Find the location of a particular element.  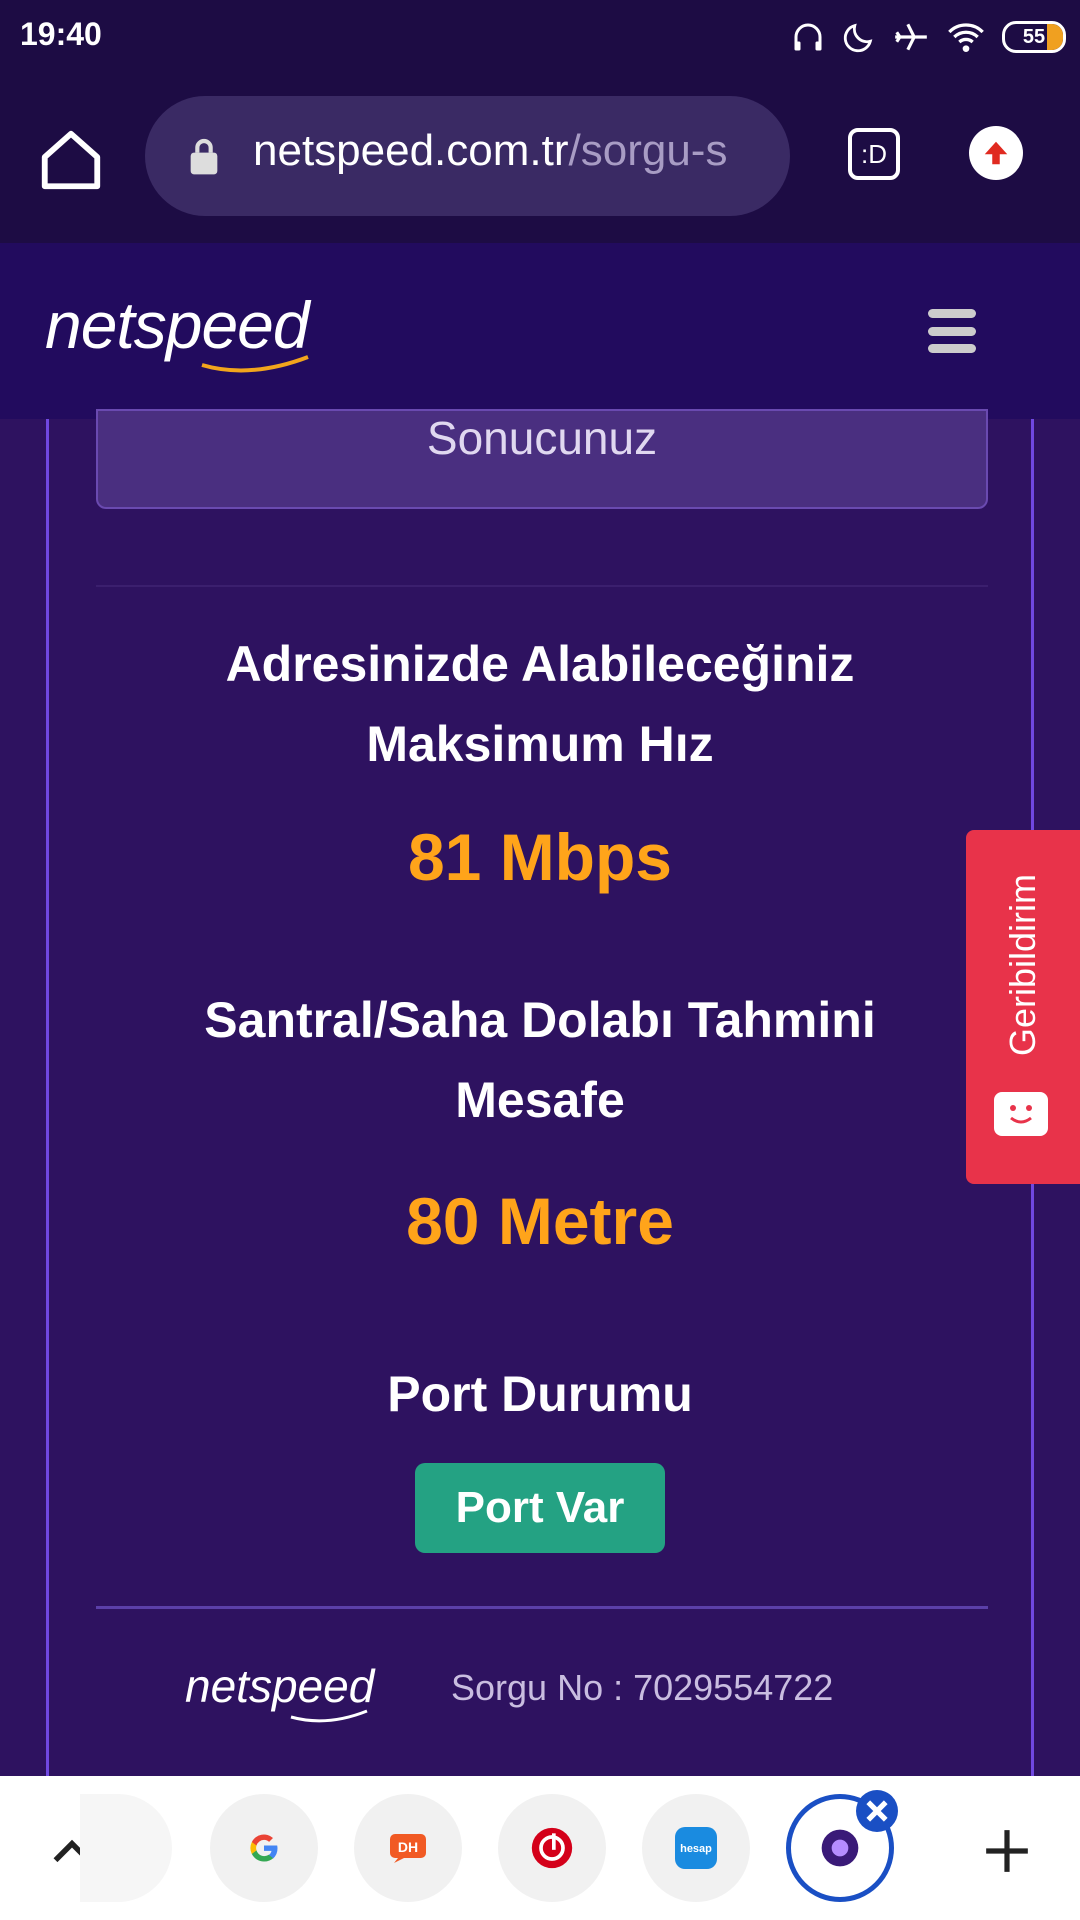

tab-music is located at coordinates (552, 1848).